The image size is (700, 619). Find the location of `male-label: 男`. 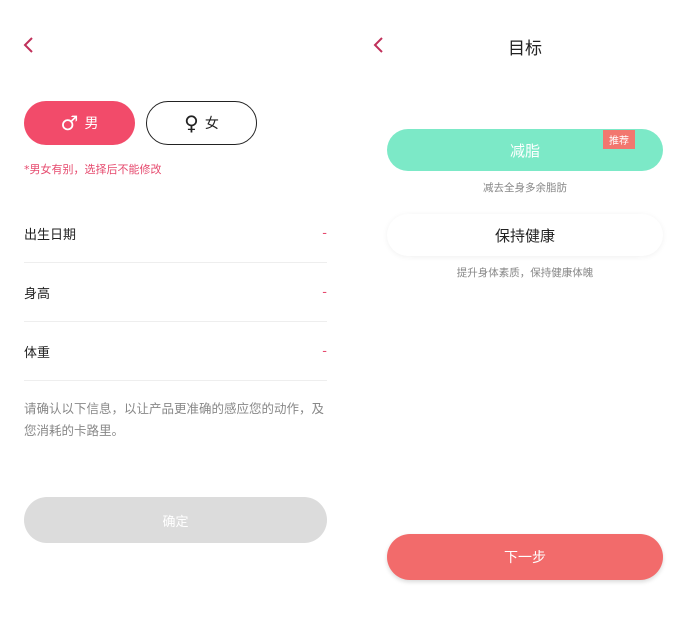

male-label: 男 is located at coordinates (91, 124).